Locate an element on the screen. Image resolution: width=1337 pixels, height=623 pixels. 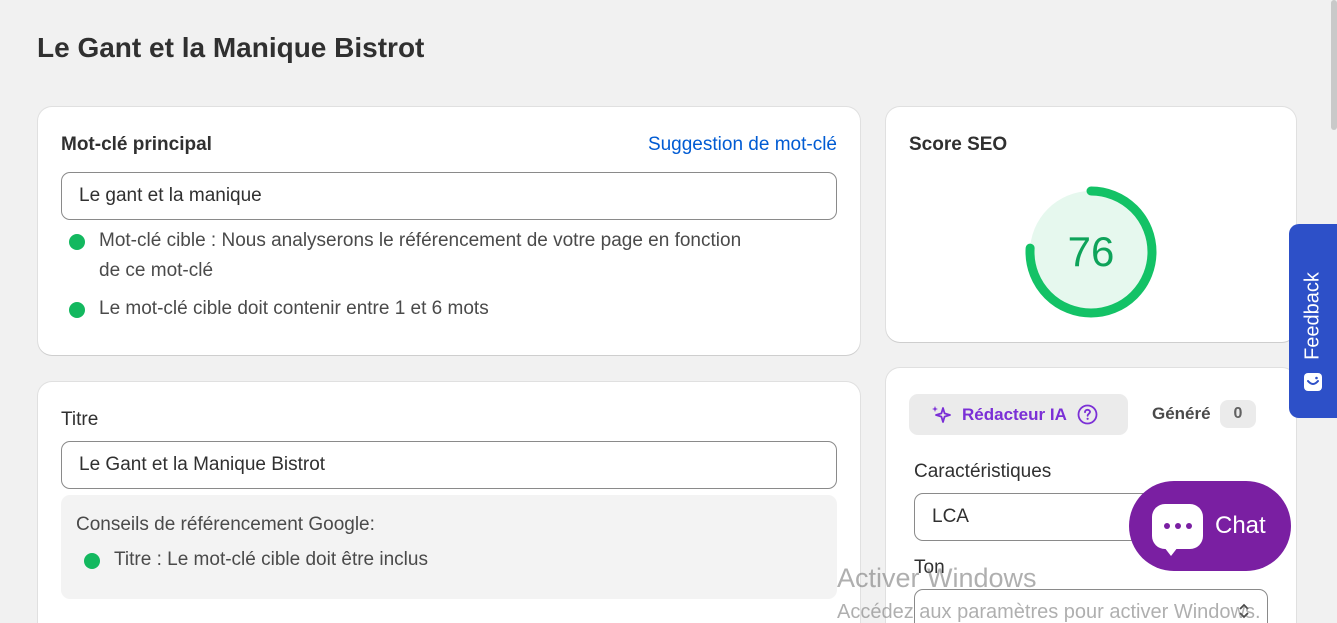
chat-button: Chat is located at coordinates (1210, 526).